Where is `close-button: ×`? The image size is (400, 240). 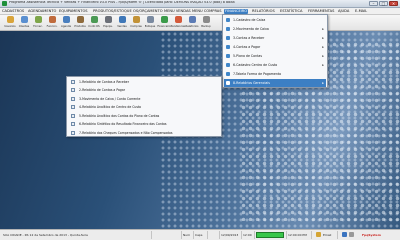
close-button: × is located at coordinates (393, 3).